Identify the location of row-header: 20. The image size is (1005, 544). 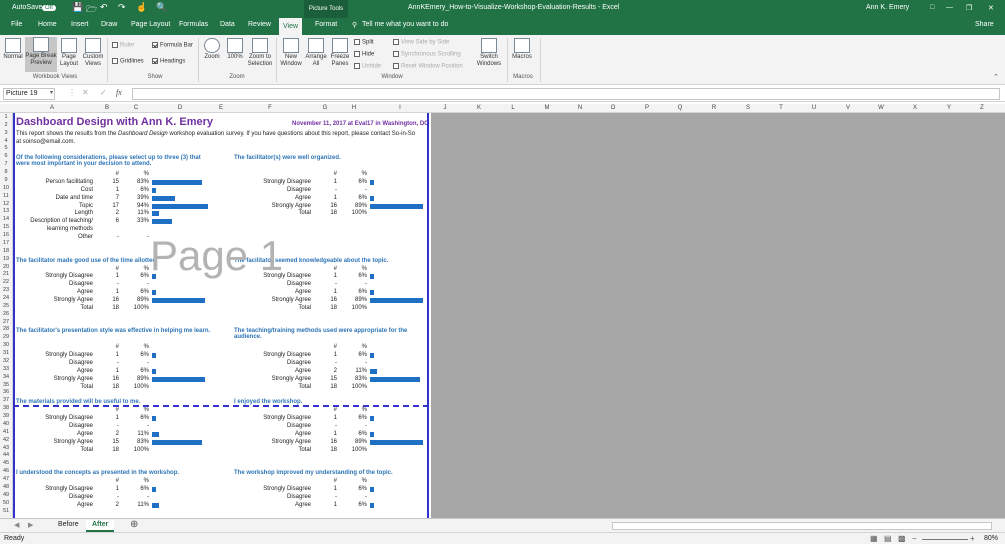
(6, 267).